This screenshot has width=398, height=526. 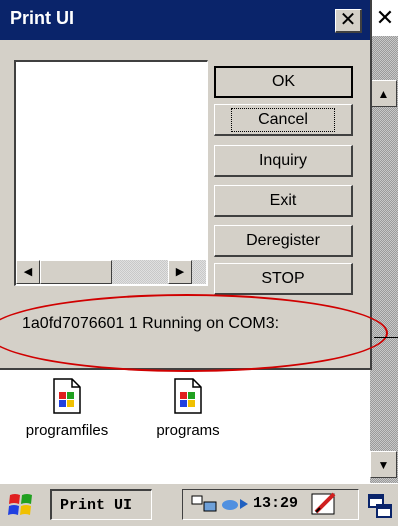 What do you see at coordinates (67, 430) in the screenshot?
I see `desktop-icon-label: programfiles` at bounding box center [67, 430].